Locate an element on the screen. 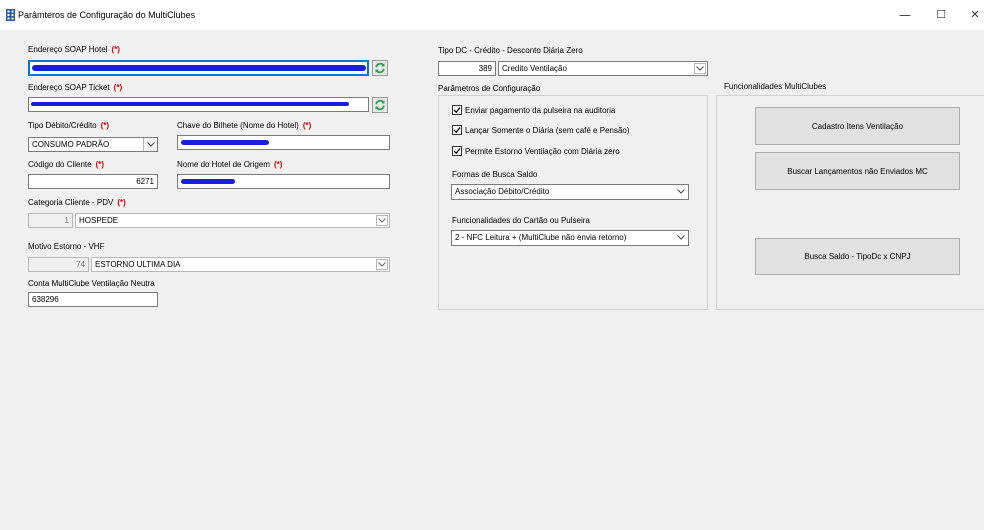 The height and width of the screenshot is (530, 984). conta-label: Conta MultiClube Ventilação Neutra is located at coordinates (91, 283).